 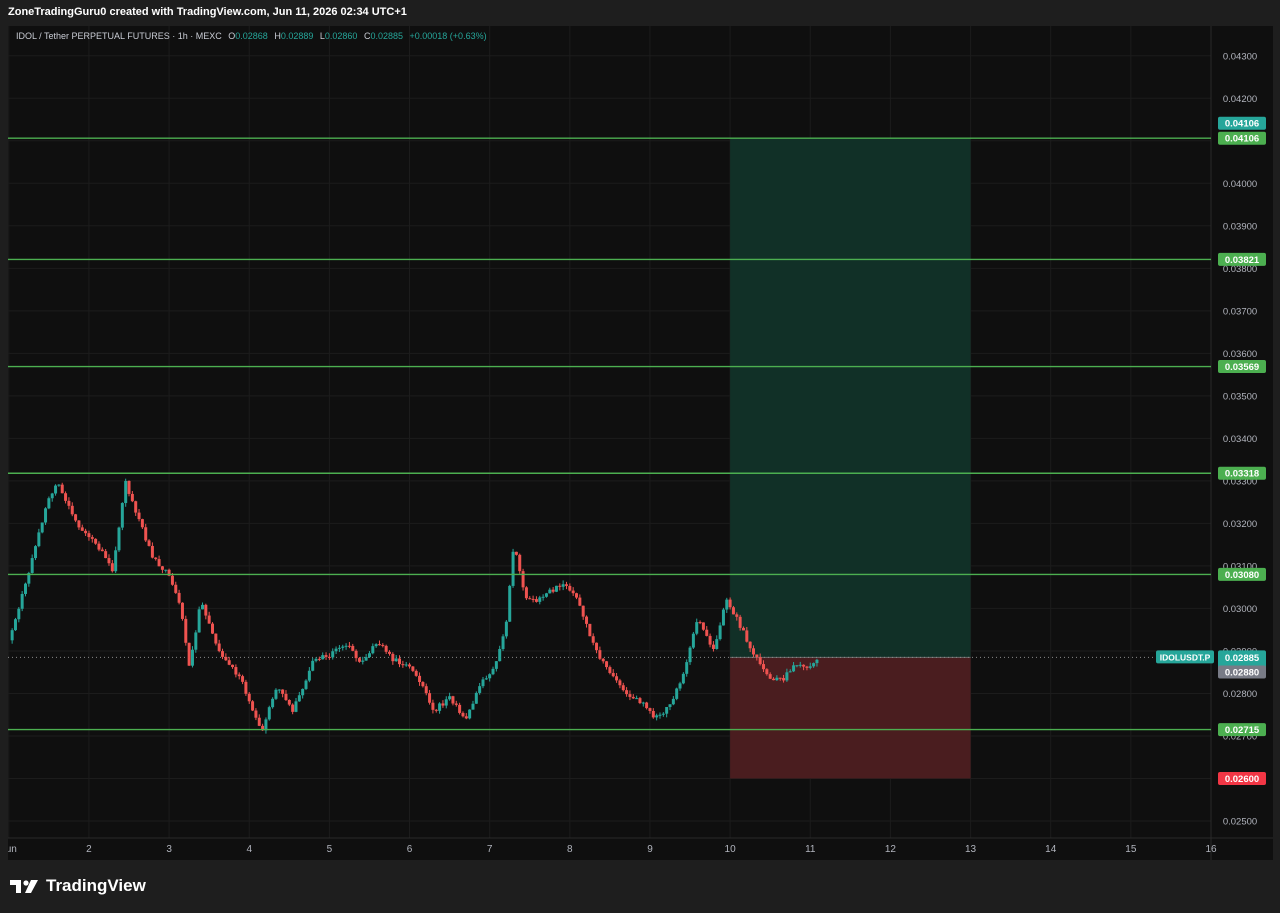 I want to click on x-tick-label: 5, so click(x=330, y=849).